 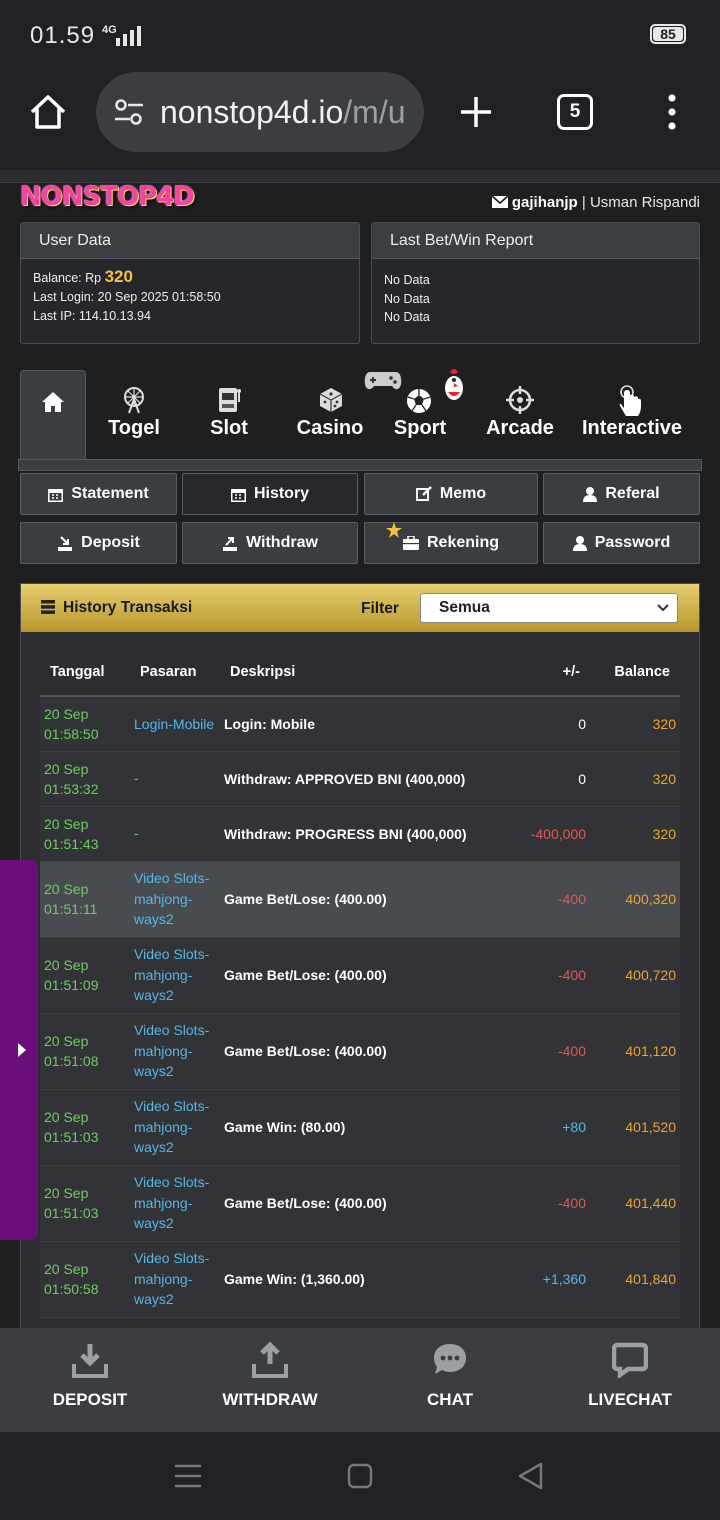 I want to click on user-fullname: Usman Rispandi, so click(x=644, y=202).